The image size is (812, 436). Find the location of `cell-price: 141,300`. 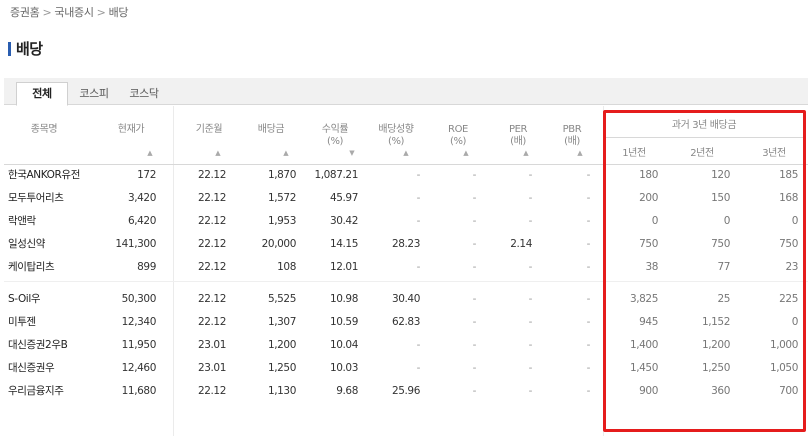

cell-price: 141,300 is located at coordinates (135, 244).